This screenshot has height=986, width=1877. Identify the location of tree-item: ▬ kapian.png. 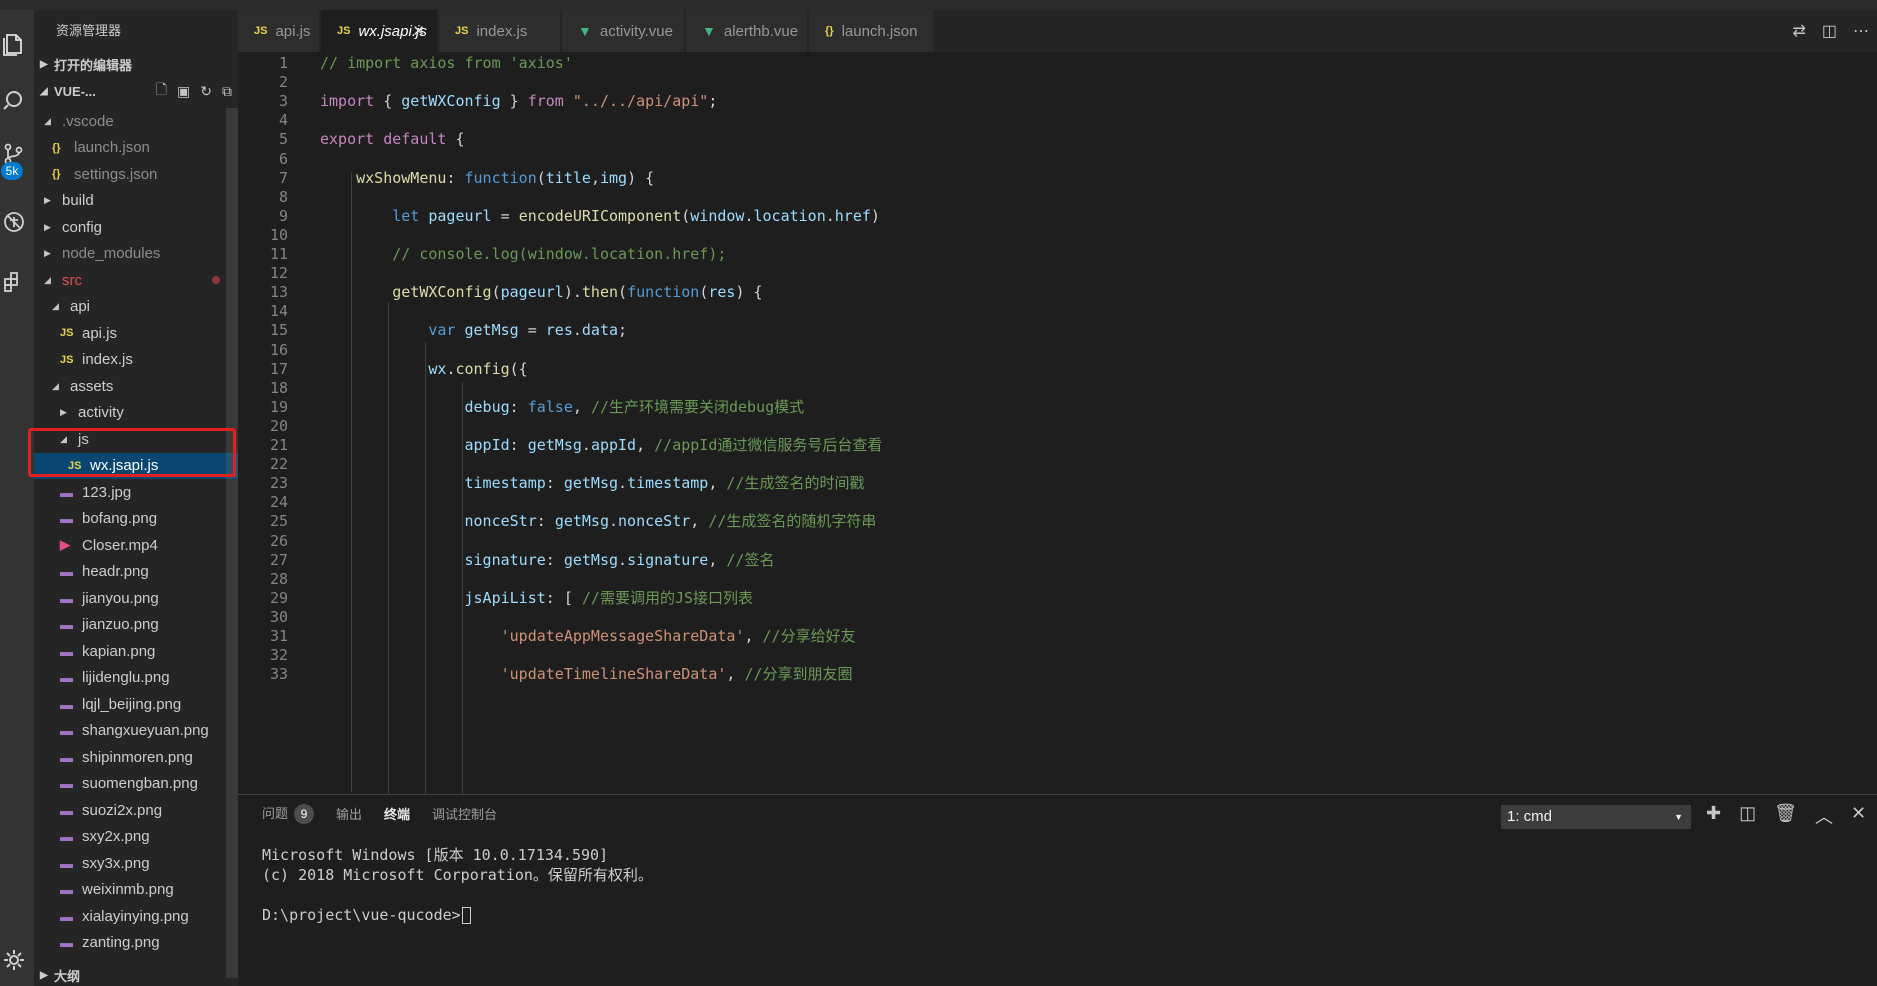
(136, 651).